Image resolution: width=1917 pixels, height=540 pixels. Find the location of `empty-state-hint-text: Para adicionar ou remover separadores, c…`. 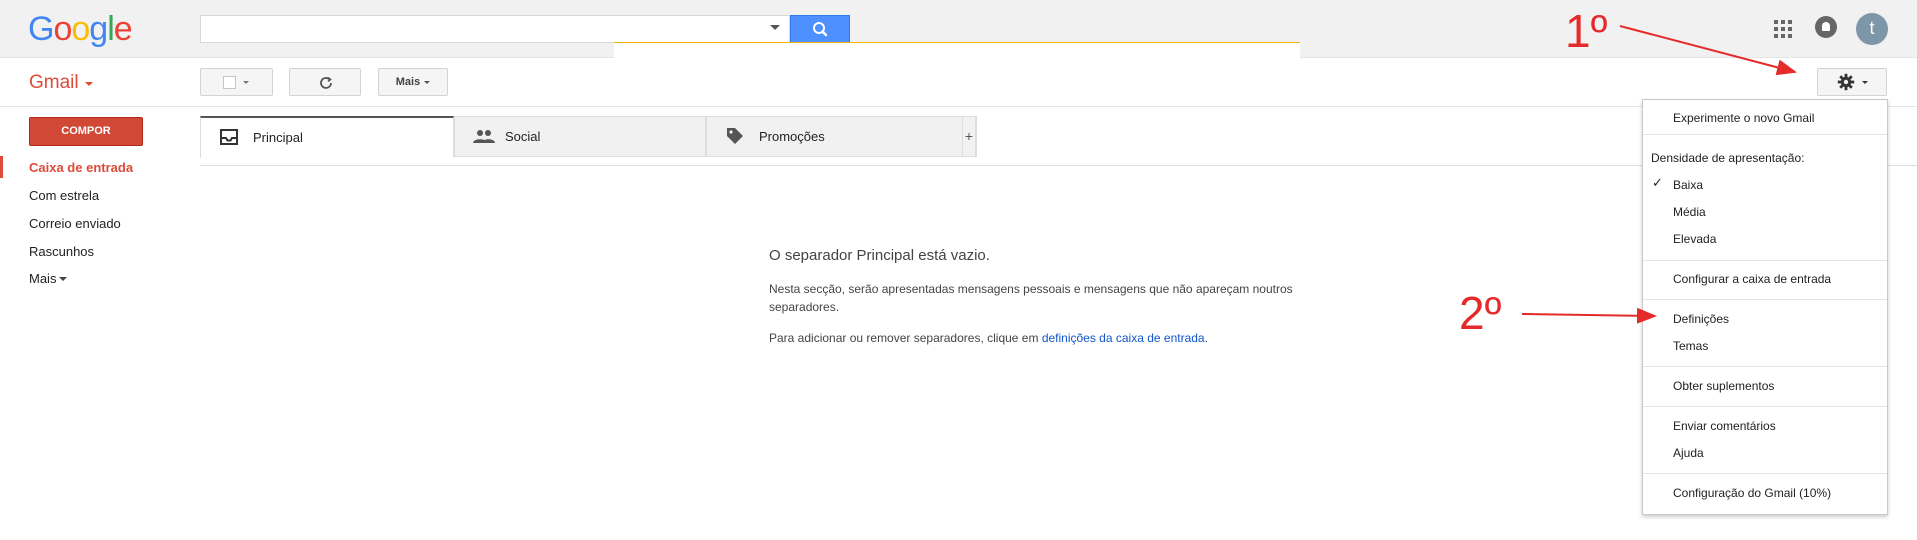

empty-state-hint-text: Para adicionar ou remover separadores, c… is located at coordinates (905, 338).